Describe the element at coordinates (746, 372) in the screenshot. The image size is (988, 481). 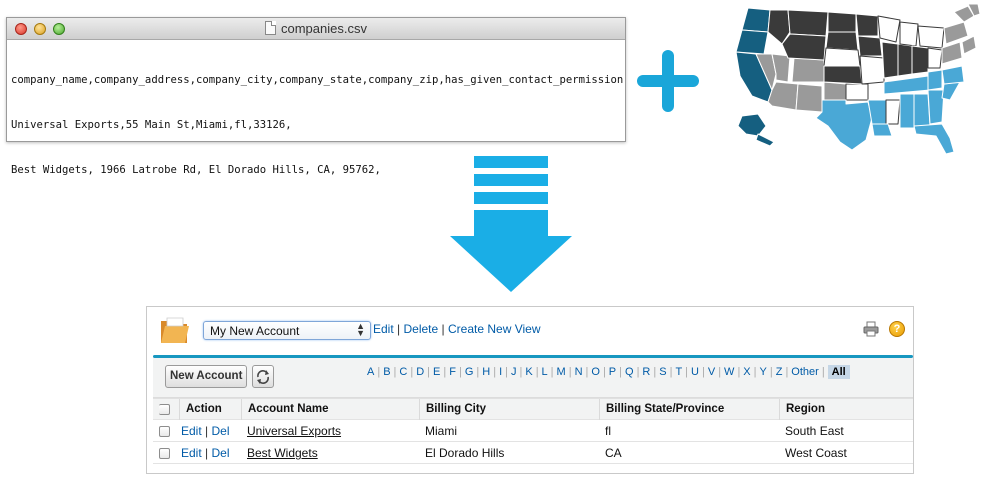
I see `alphabet-filter-x: X` at that location.